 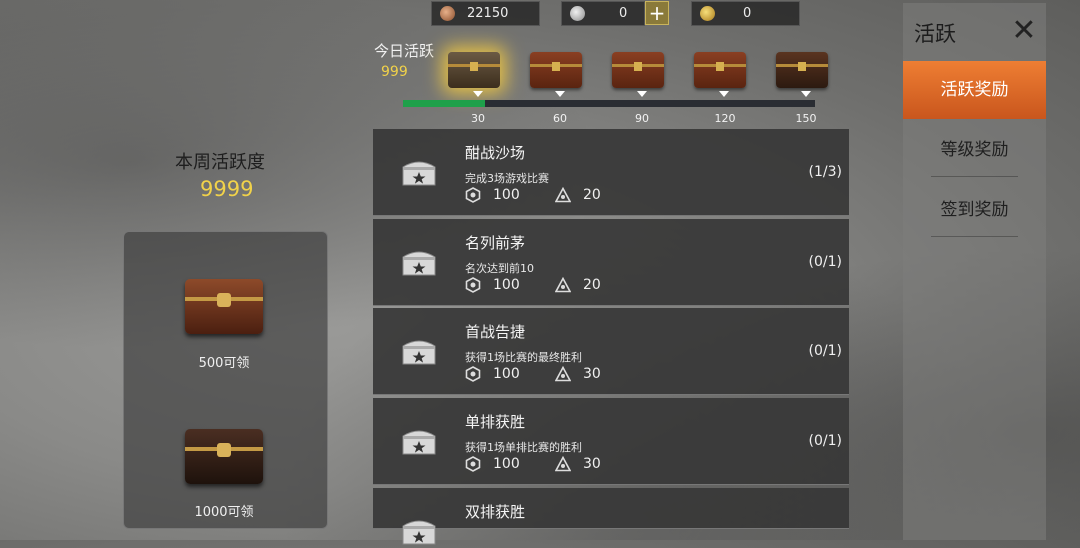 I want to click on chest-150-arrow-icon, so click(x=806, y=94).